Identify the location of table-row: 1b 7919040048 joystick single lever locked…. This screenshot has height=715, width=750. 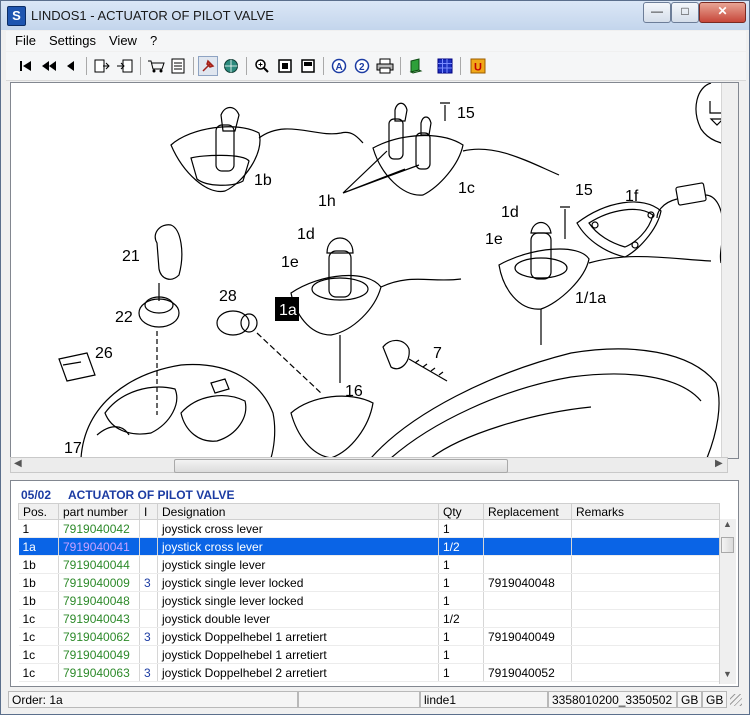
(369, 600).